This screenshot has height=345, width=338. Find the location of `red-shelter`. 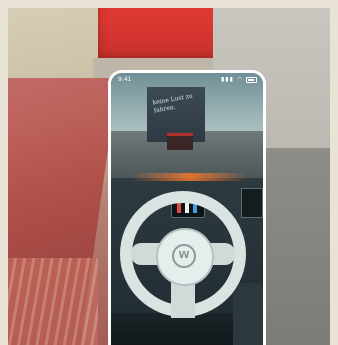

red-shelter is located at coordinates (160, 35).